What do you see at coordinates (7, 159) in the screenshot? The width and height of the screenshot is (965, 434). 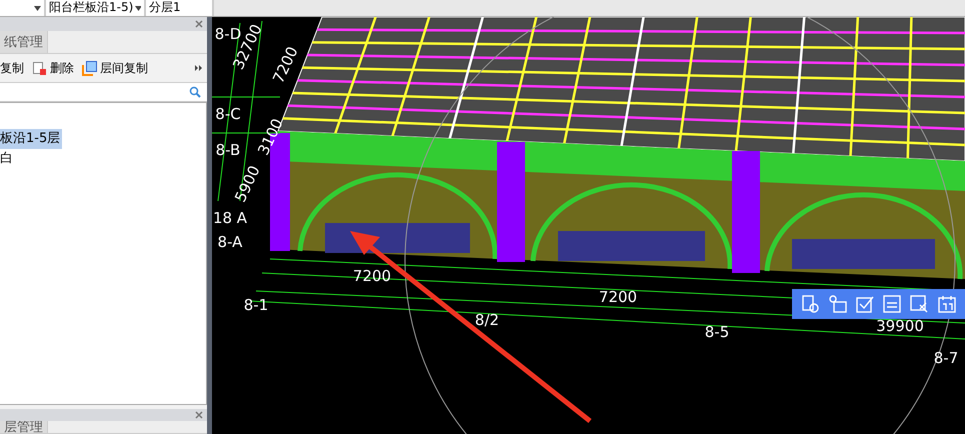 I see `tree-item: 白` at bounding box center [7, 159].